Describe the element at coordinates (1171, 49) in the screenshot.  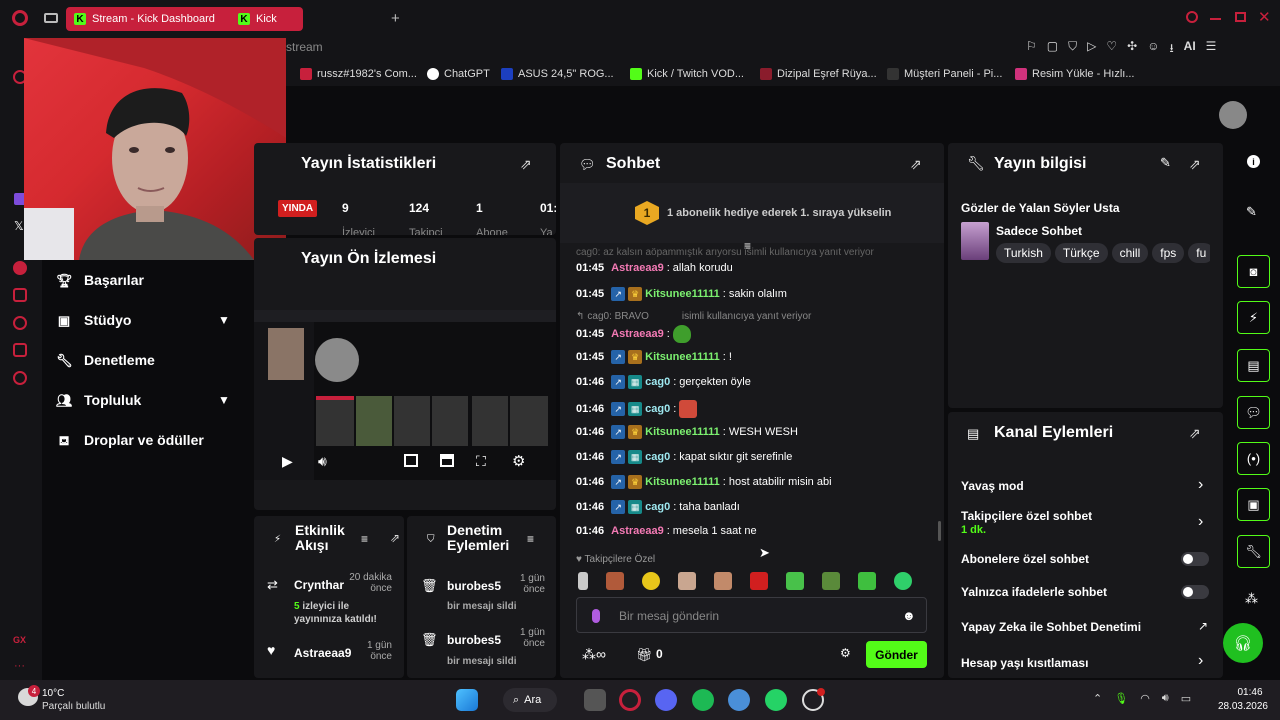
I see `download-icon: ⭳` at that location.